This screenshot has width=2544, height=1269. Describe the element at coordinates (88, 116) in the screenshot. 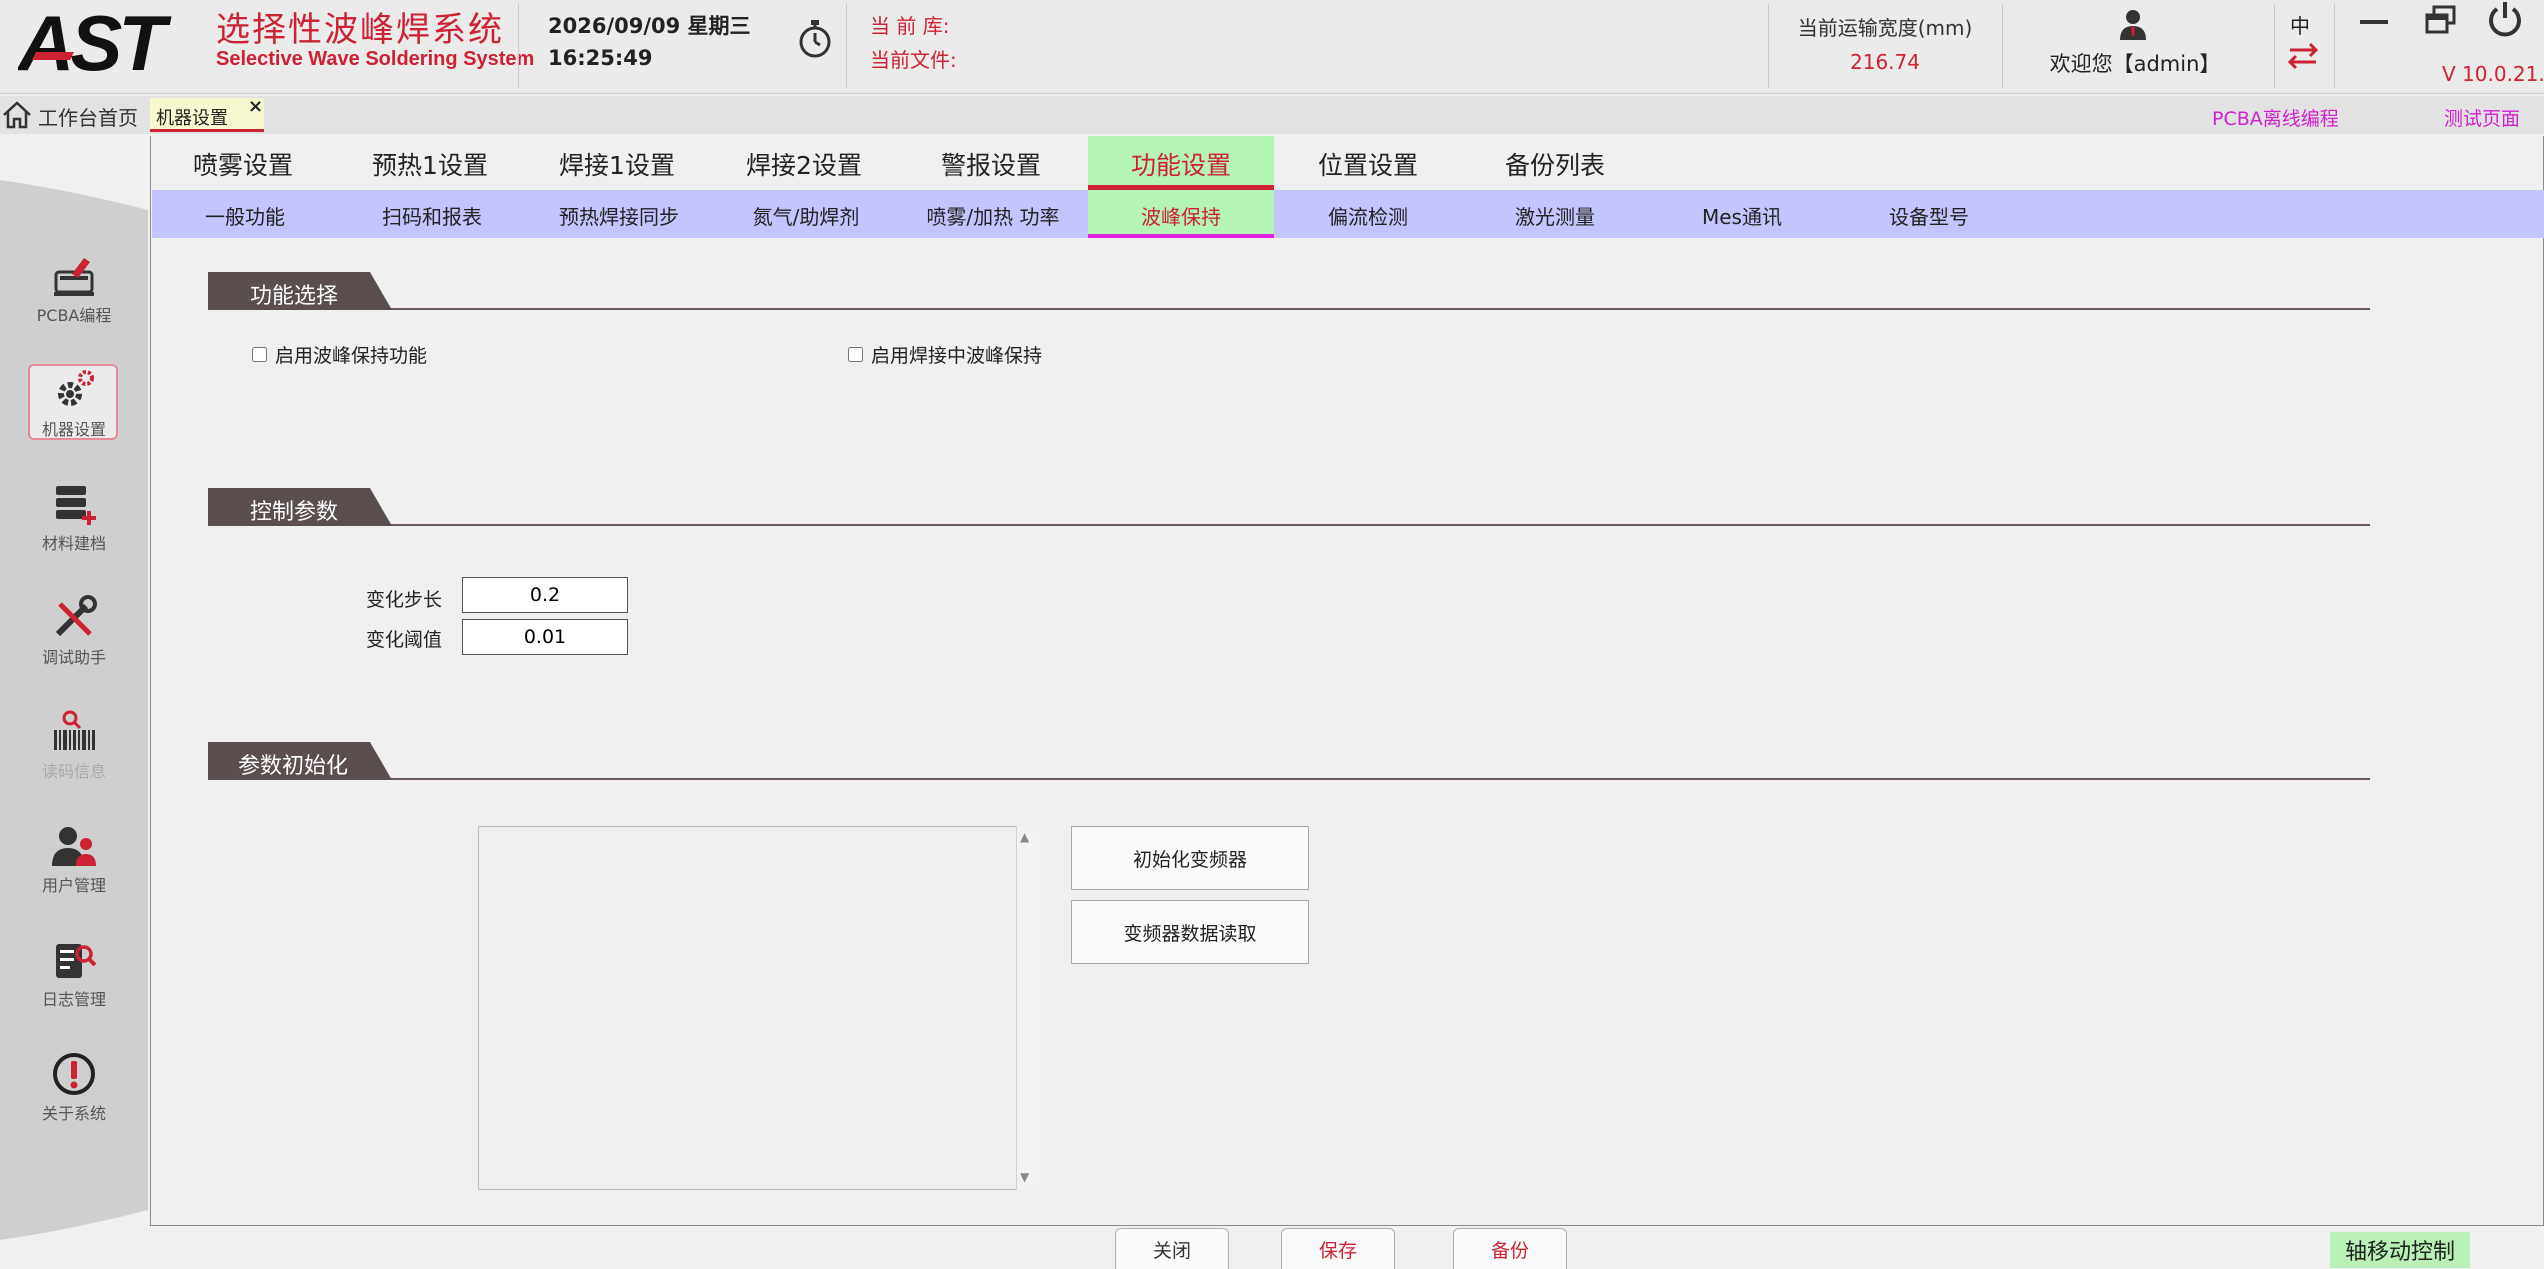

I see `breadcrumb-home: 工作台首页` at that location.